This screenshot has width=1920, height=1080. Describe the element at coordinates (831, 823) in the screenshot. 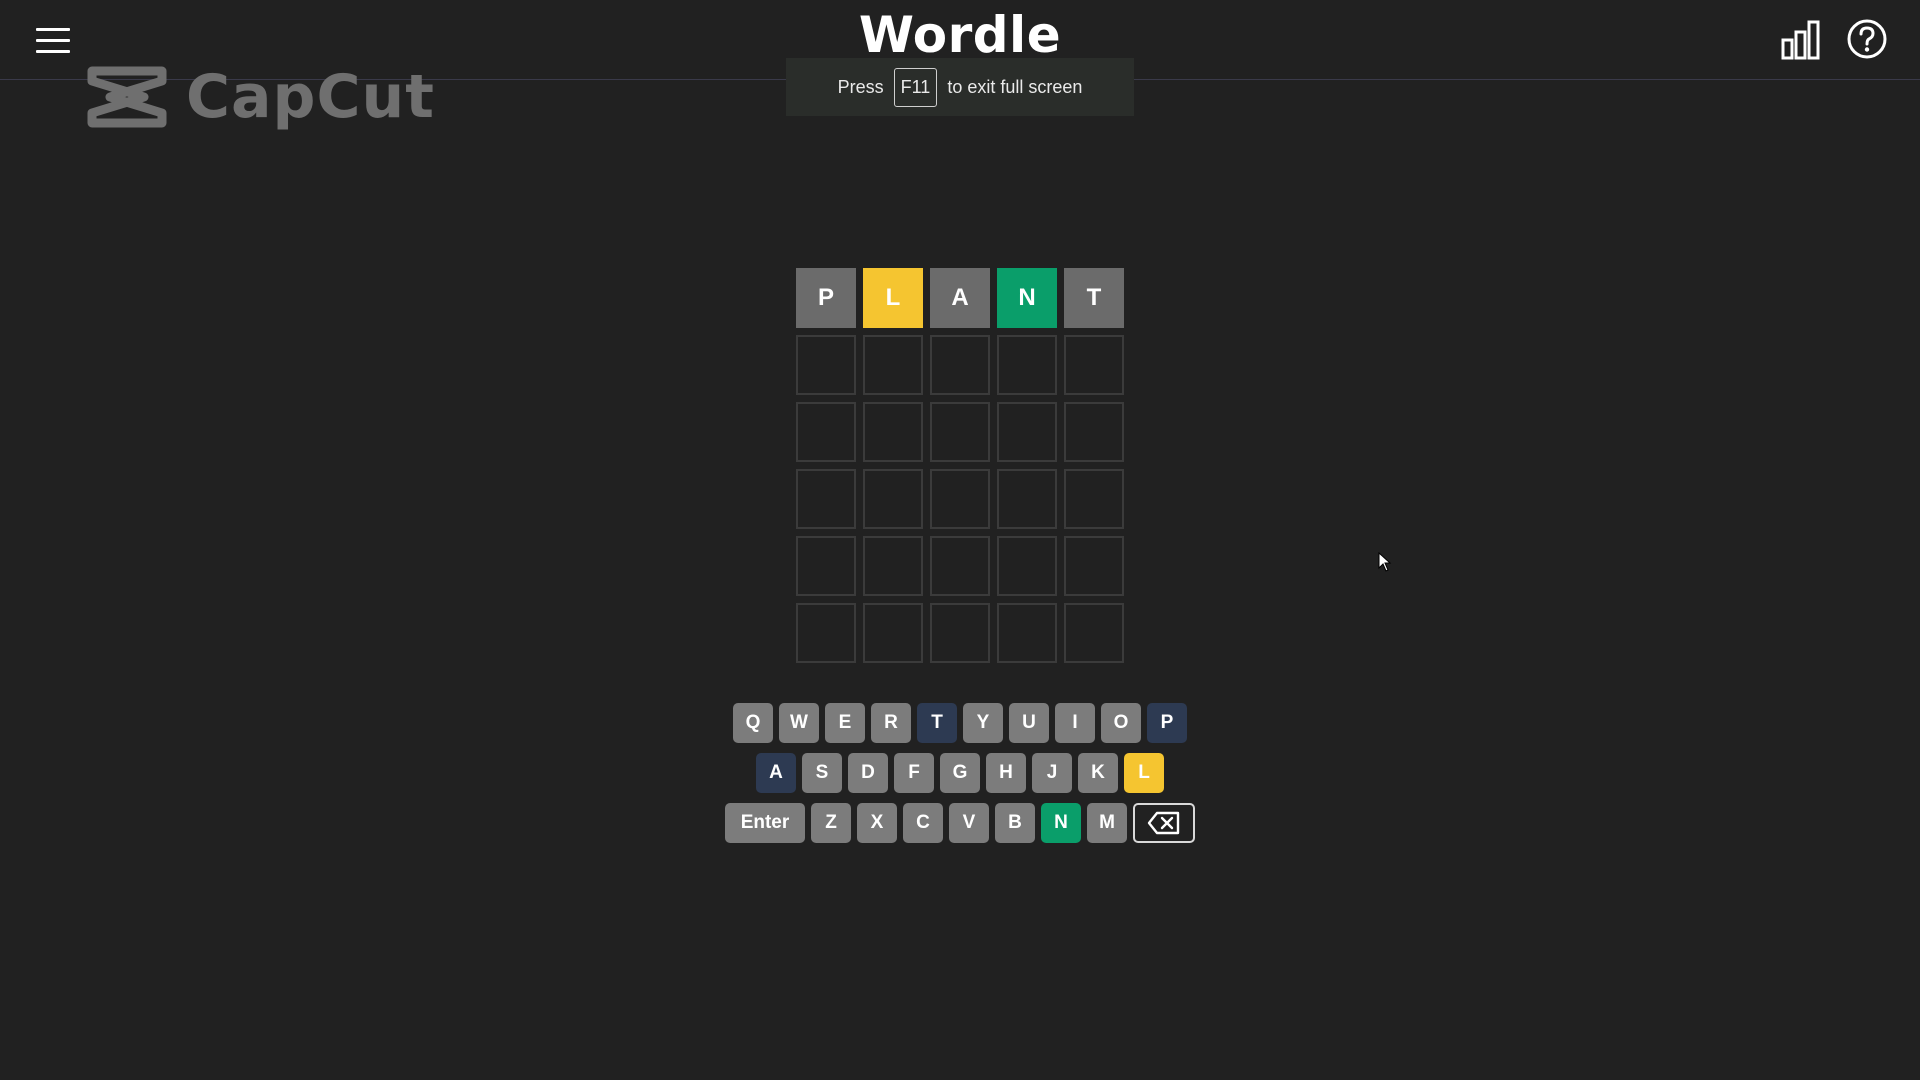

I see `key-z: Z` at that location.